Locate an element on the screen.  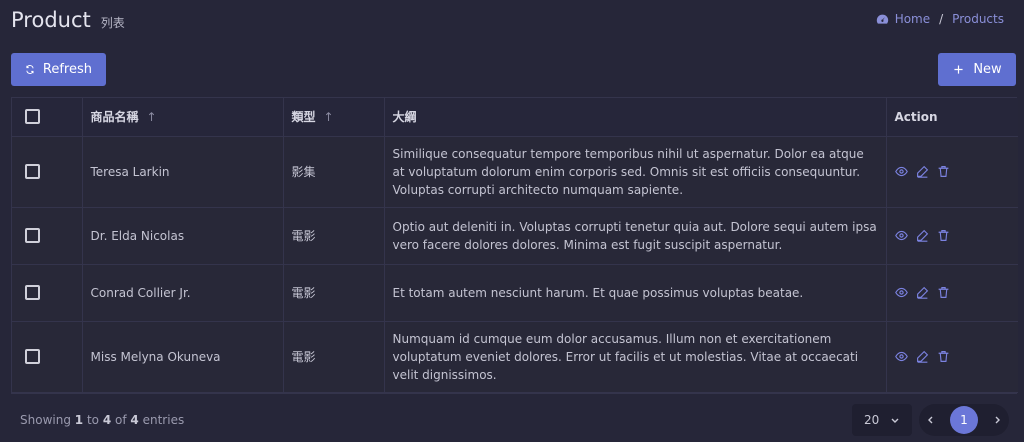
page-title-sub: 列表 is located at coordinates (112, 23).